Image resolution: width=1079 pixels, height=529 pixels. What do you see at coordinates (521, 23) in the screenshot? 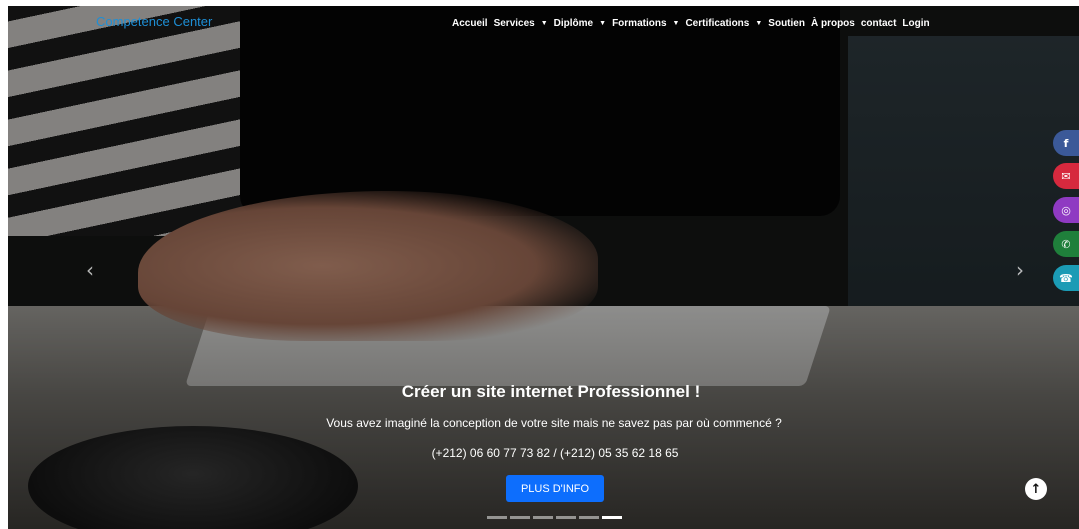
I see `nav-item-services: Services ▼` at bounding box center [521, 23].